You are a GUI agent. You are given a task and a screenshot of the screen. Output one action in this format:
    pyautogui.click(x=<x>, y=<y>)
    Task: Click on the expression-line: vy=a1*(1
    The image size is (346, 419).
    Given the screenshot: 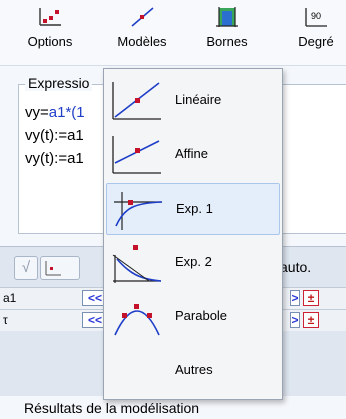 What is the action you would take?
    pyautogui.click(x=55, y=112)
    